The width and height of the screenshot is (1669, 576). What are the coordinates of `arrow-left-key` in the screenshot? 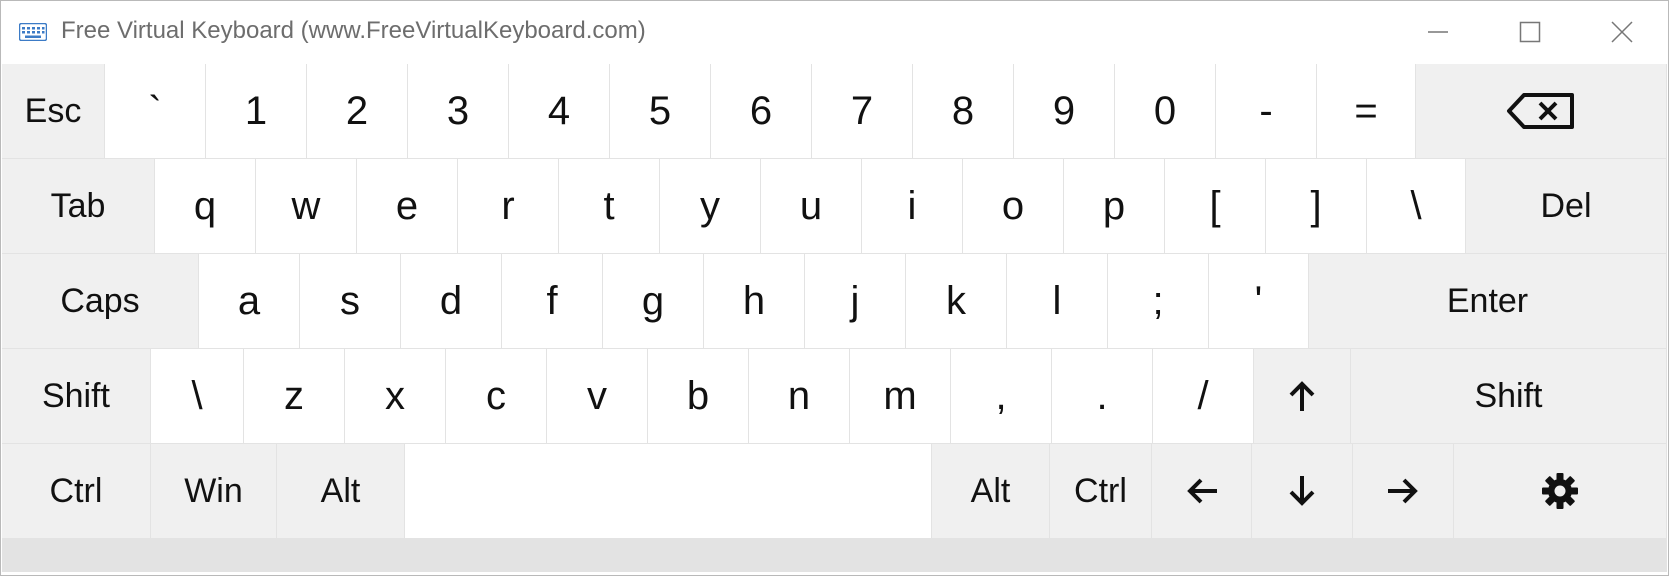 It's located at (1201, 491).